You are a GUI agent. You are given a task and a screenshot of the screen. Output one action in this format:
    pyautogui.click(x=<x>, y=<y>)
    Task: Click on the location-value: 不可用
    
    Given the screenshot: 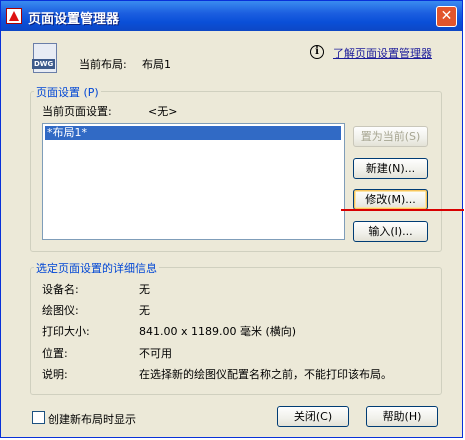 What is the action you would take?
    pyautogui.click(x=155, y=353)
    